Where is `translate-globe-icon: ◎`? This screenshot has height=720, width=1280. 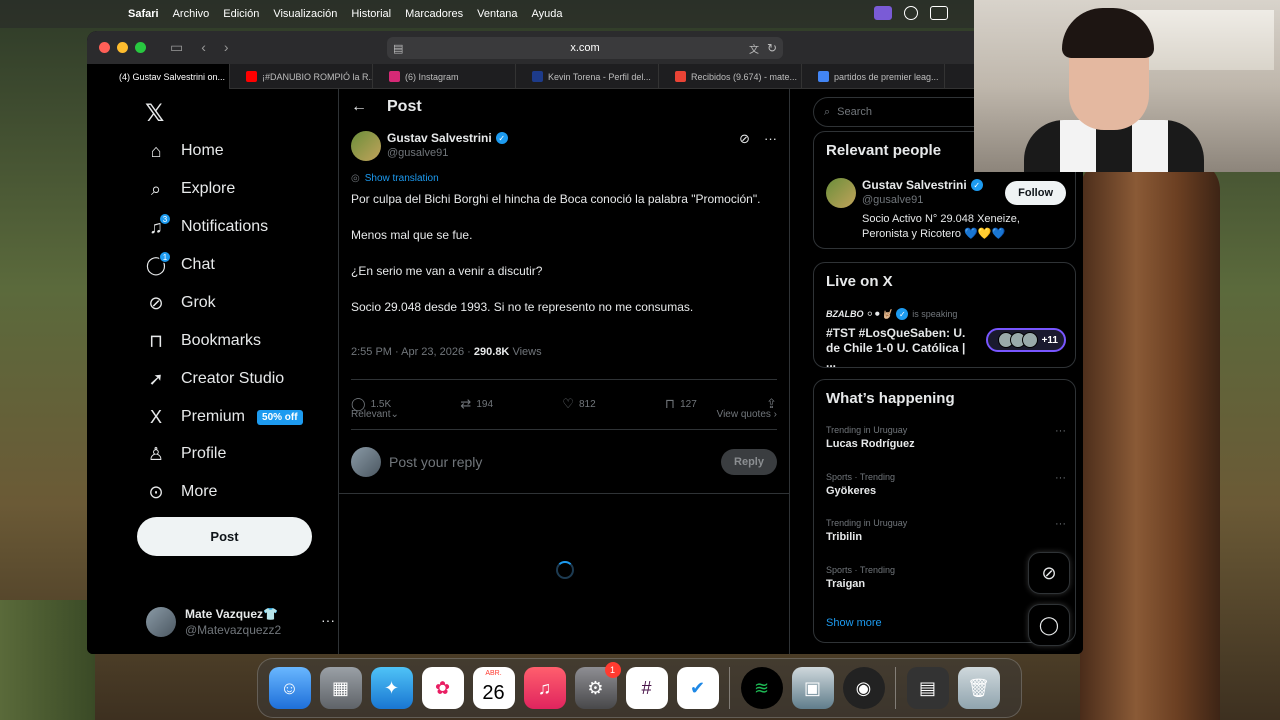 translate-globe-icon: ◎ is located at coordinates (355, 178).